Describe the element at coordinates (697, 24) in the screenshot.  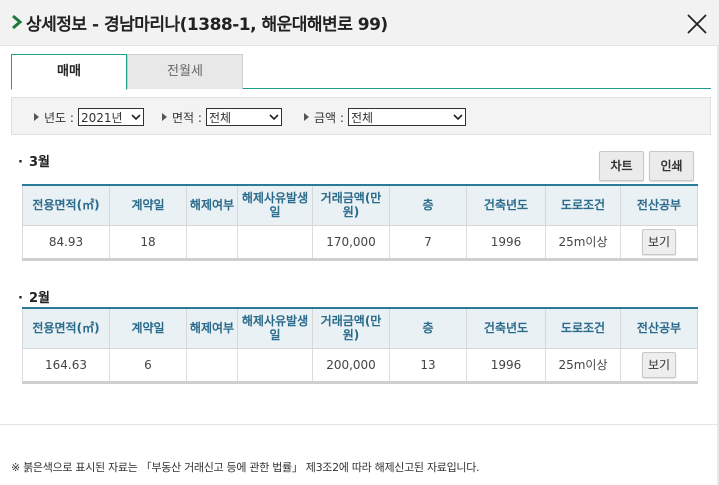
I see `close-icon` at that location.